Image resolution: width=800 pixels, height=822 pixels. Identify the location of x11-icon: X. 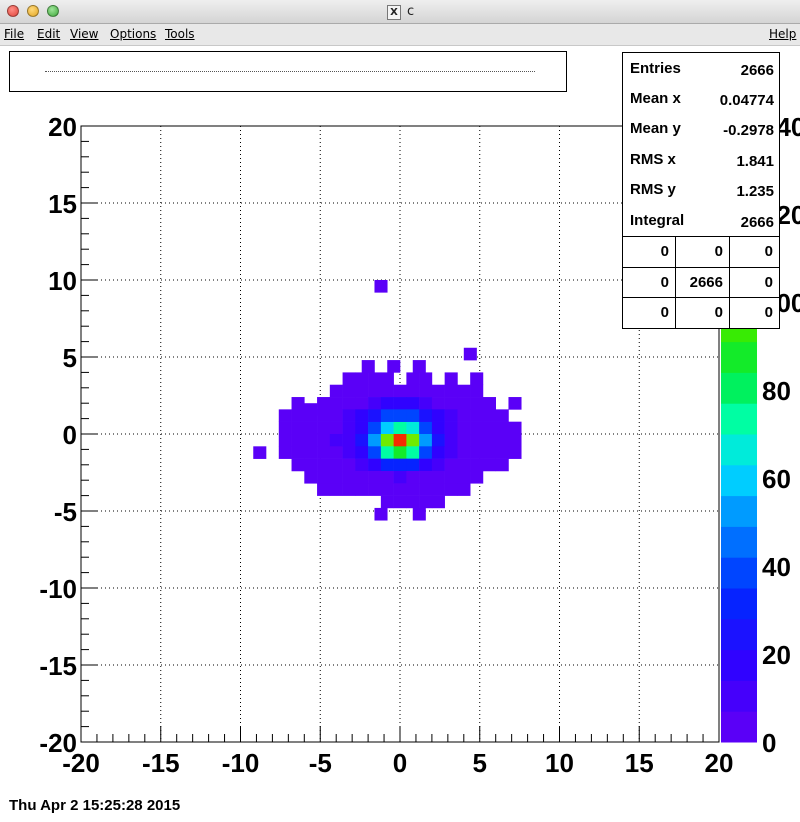
(394, 12).